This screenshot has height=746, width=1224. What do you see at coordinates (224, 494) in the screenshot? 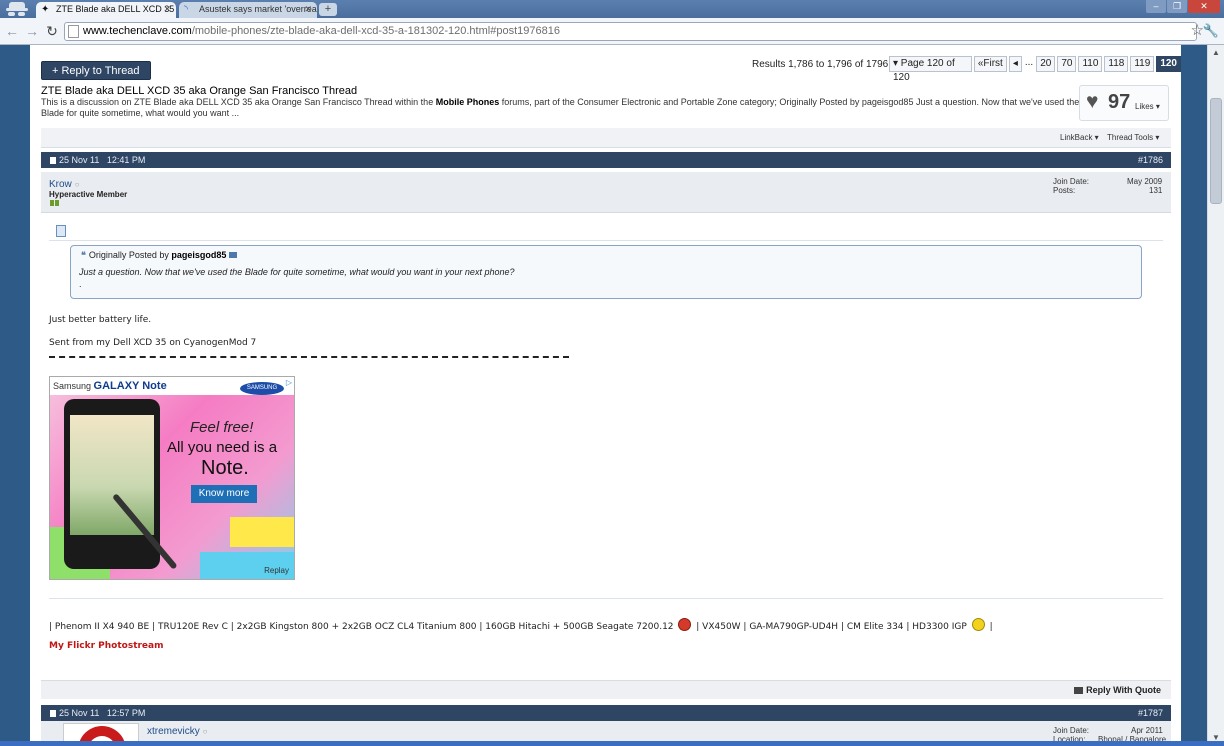
I see `know-more-button: Know more` at bounding box center [224, 494].